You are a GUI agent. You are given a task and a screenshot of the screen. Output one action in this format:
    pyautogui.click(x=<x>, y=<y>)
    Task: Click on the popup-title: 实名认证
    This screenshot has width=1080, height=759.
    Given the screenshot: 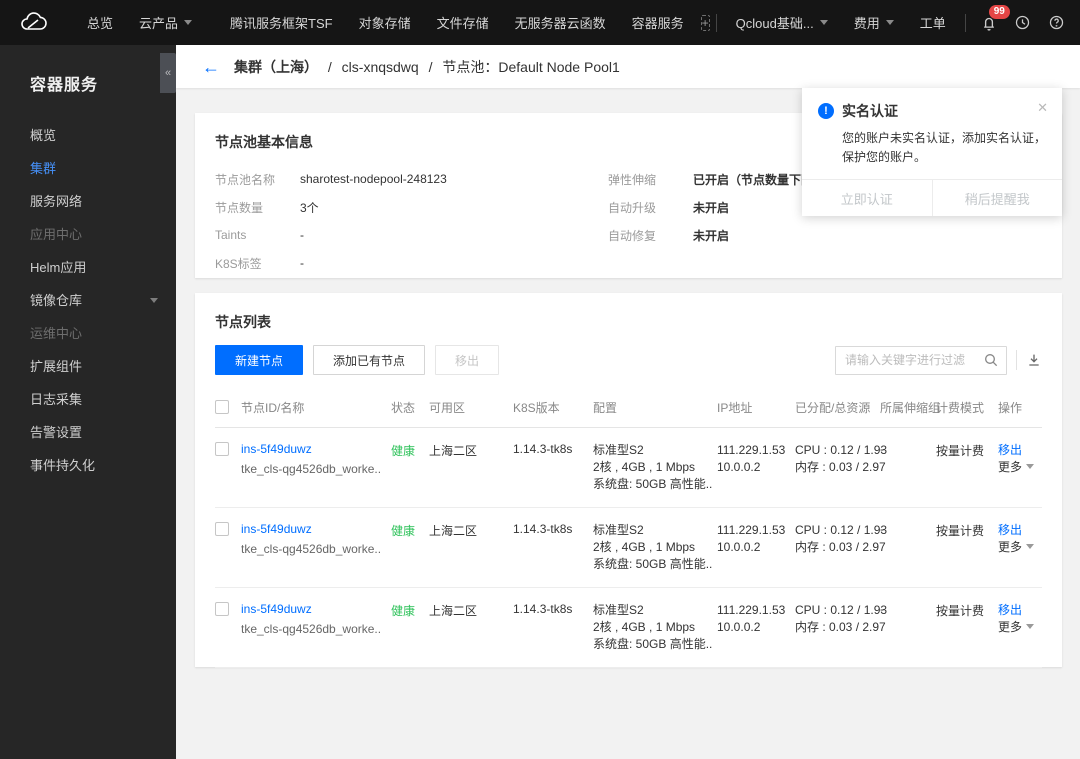 What is the action you would take?
    pyautogui.click(x=870, y=111)
    